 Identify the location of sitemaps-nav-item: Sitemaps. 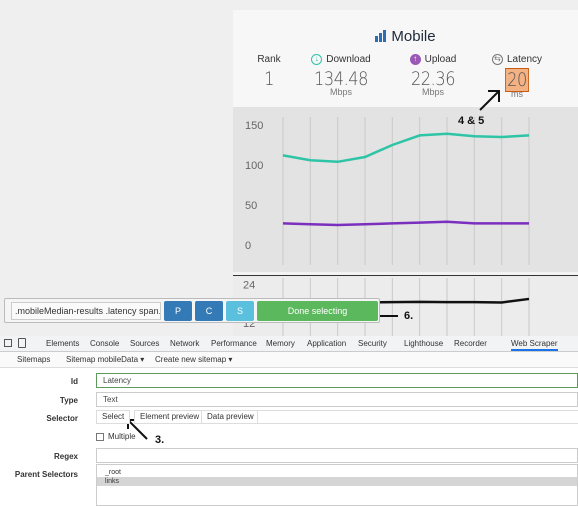
(33, 359).